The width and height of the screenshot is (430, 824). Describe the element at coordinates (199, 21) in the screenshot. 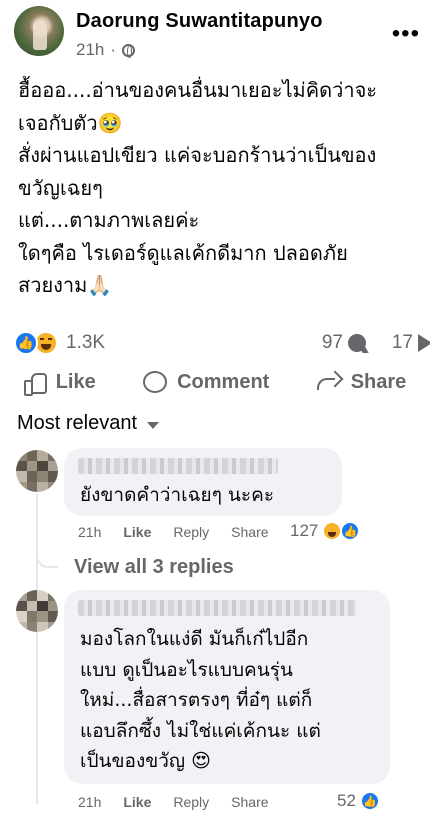

I see `author-name: Daorung Suwantitapunyo` at that location.